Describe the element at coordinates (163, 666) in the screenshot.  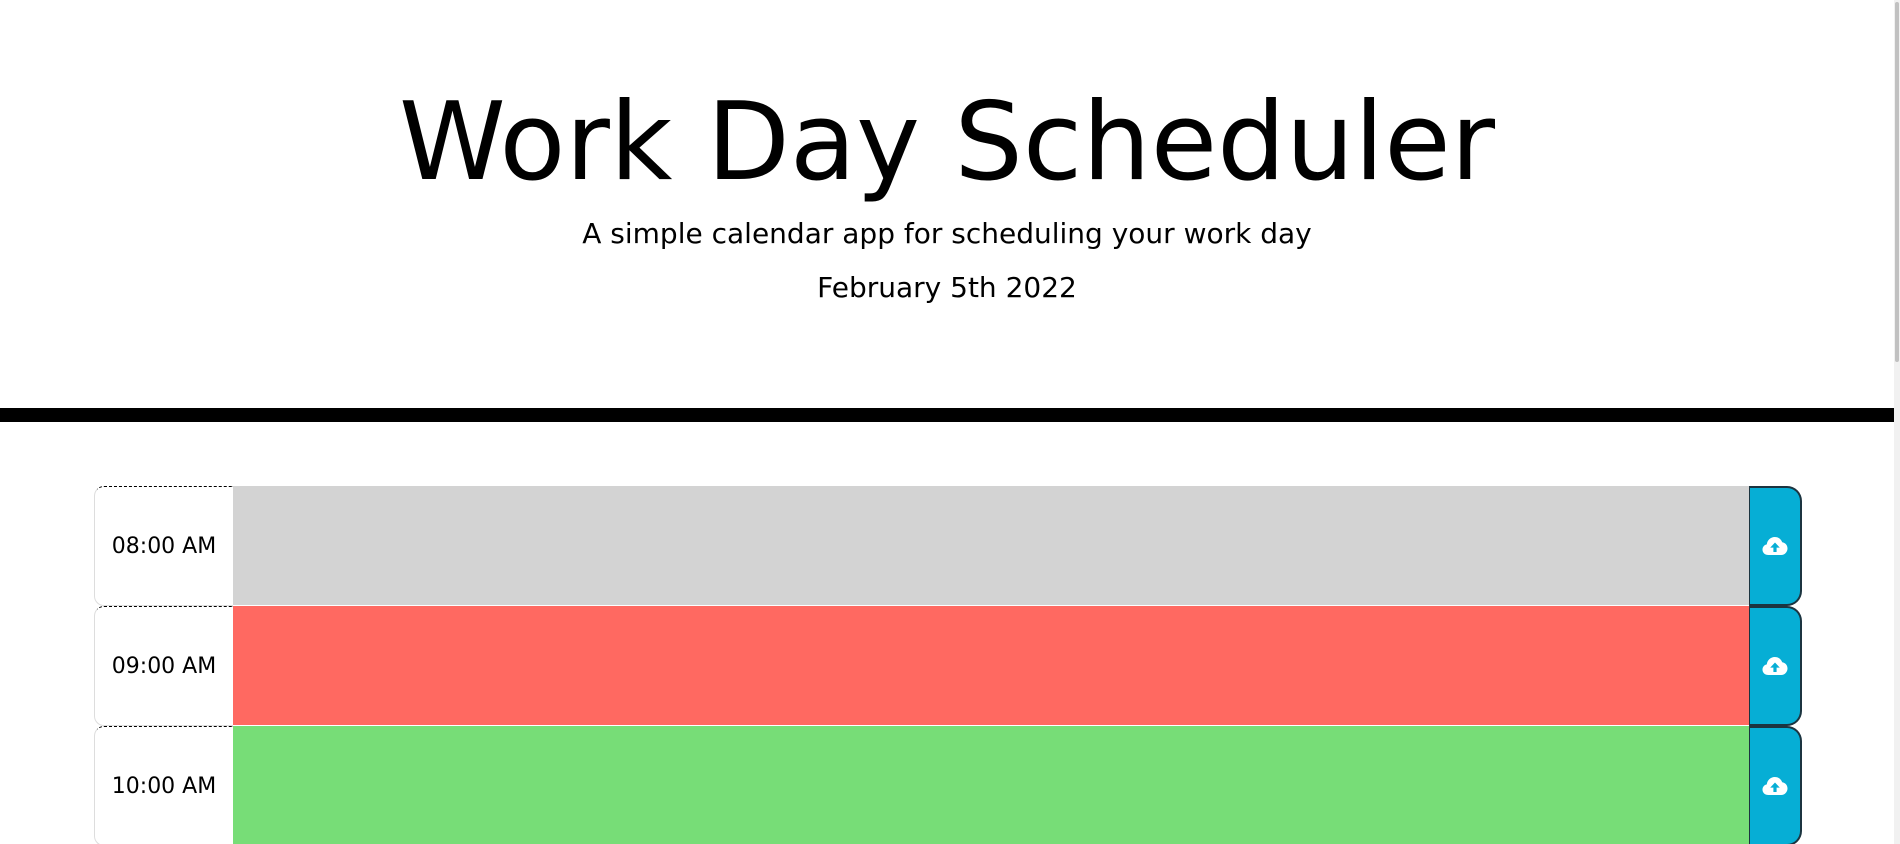
I see `hour-label: 09:00 AM` at that location.